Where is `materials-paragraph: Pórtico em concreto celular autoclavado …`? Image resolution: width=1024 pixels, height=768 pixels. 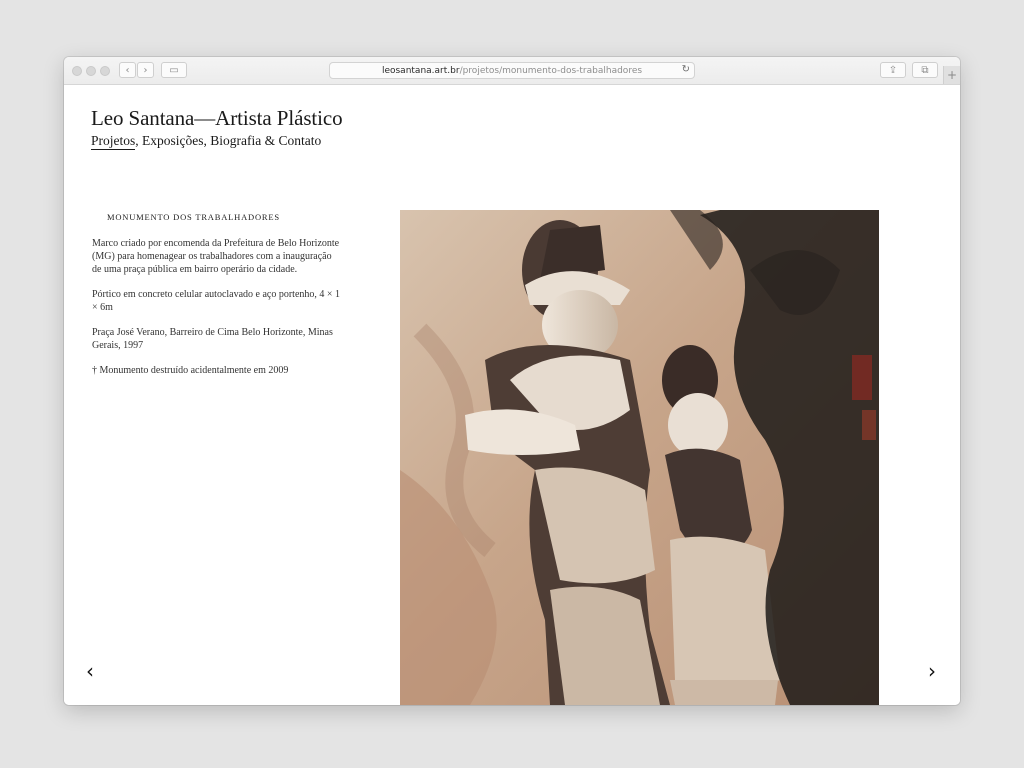
materials-paragraph: Pórtico em concreto celular autoclavado … is located at coordinates (216, 301).